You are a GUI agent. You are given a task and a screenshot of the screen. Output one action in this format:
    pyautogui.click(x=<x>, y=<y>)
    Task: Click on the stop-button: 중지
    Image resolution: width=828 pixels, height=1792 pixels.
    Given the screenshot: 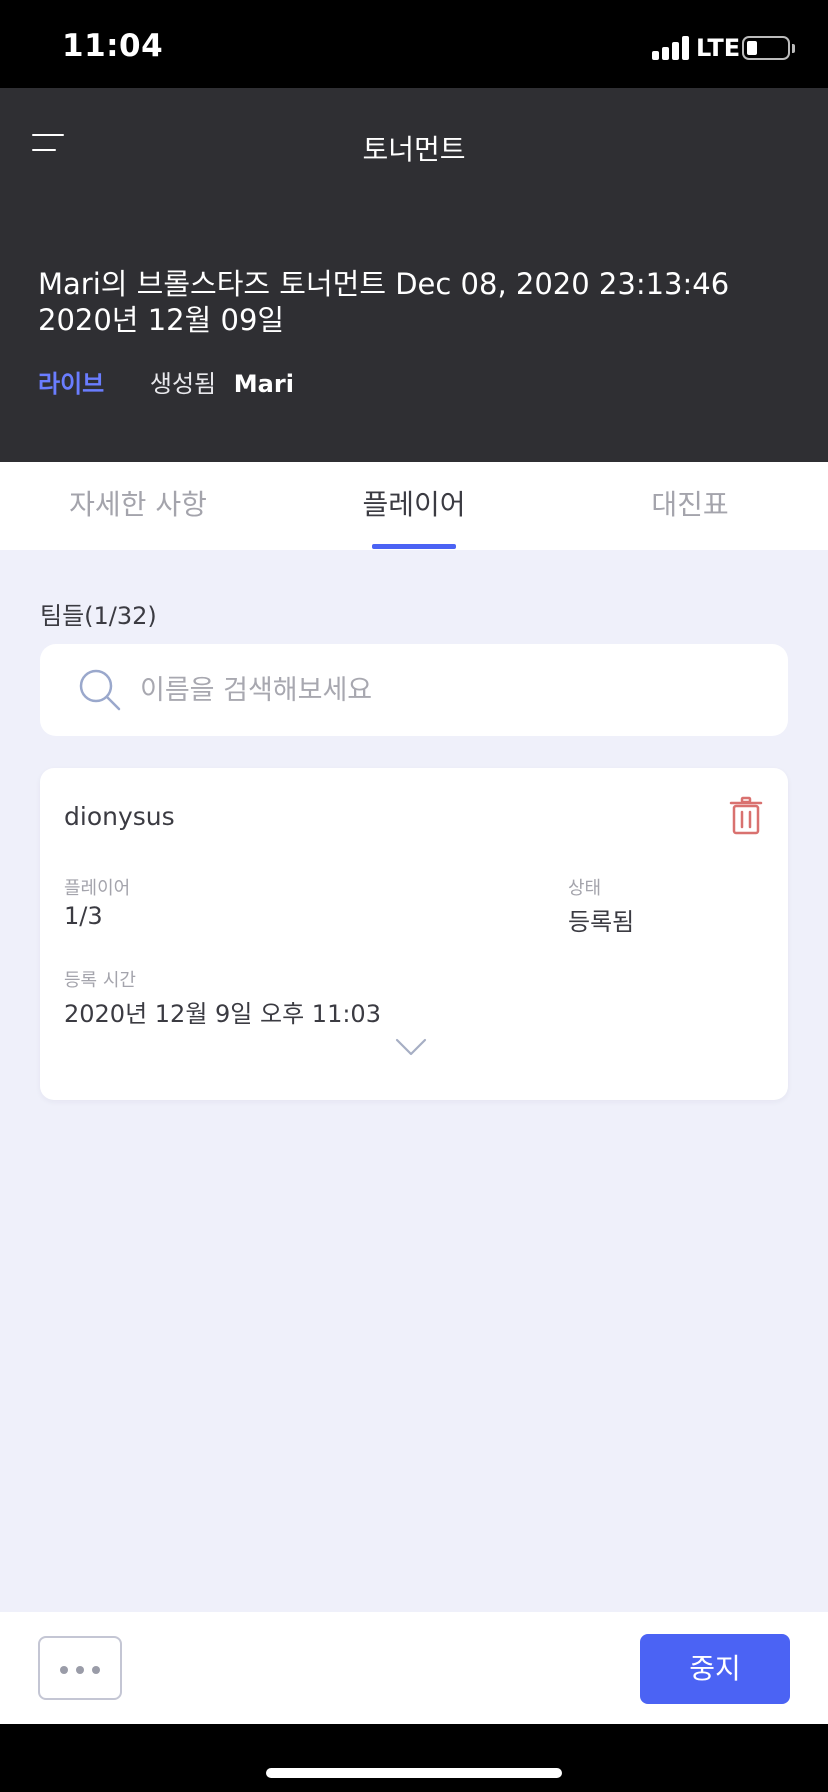 What is the action you would take?
    pyautogui.click(x=715, y=1669)
    